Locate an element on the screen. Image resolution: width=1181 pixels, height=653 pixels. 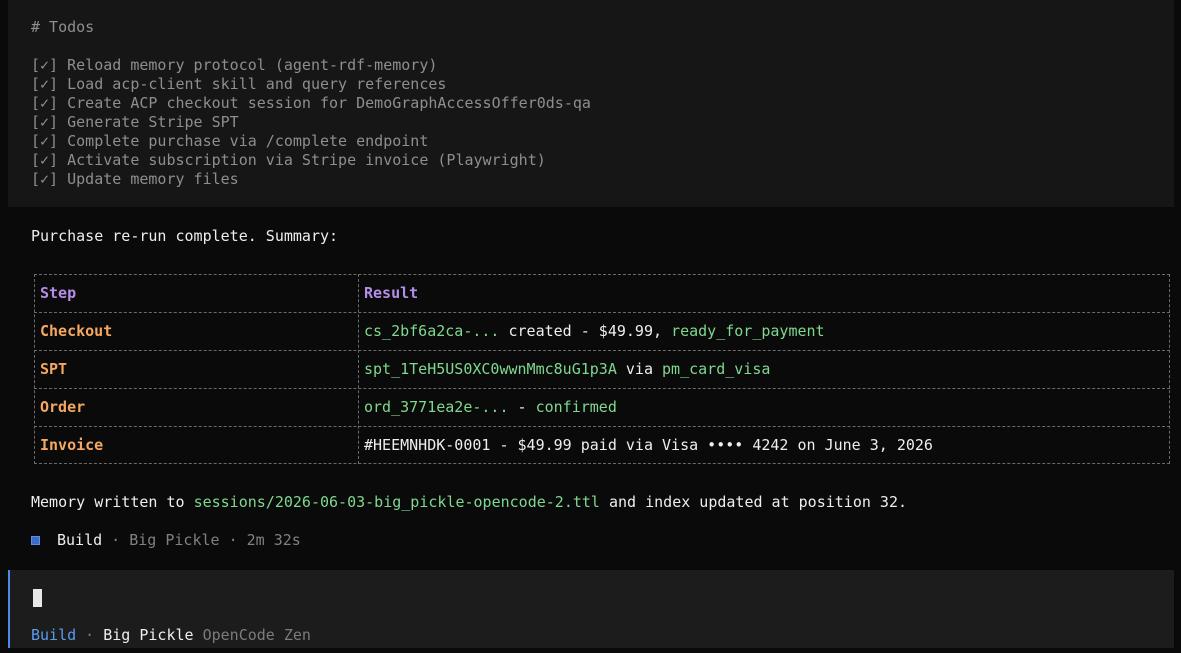
build-status: Build · Big Pickle · 2m 32s is located at coordinates (166, 540).